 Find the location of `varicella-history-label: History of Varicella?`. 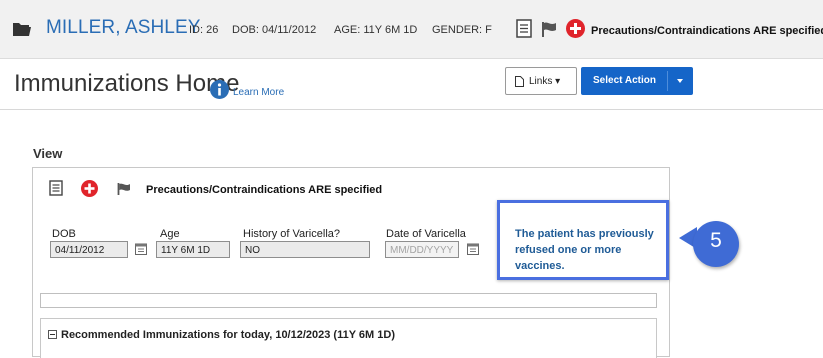

varicella-history-label: History of Varicella? is located at coordinates (291, 234).